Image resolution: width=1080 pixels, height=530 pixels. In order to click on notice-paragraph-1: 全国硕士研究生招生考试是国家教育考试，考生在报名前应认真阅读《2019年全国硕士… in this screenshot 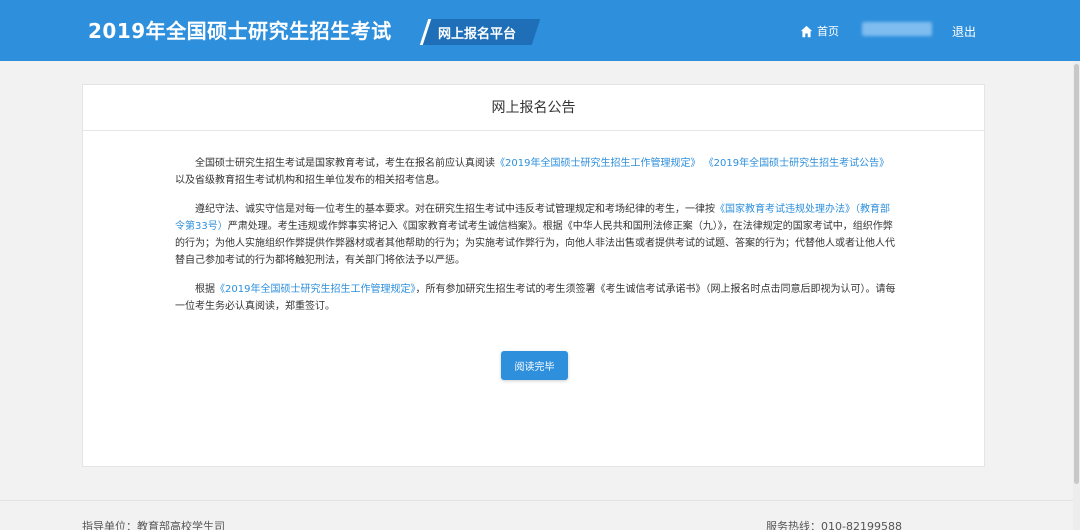, I will do `click(536, 172)`.